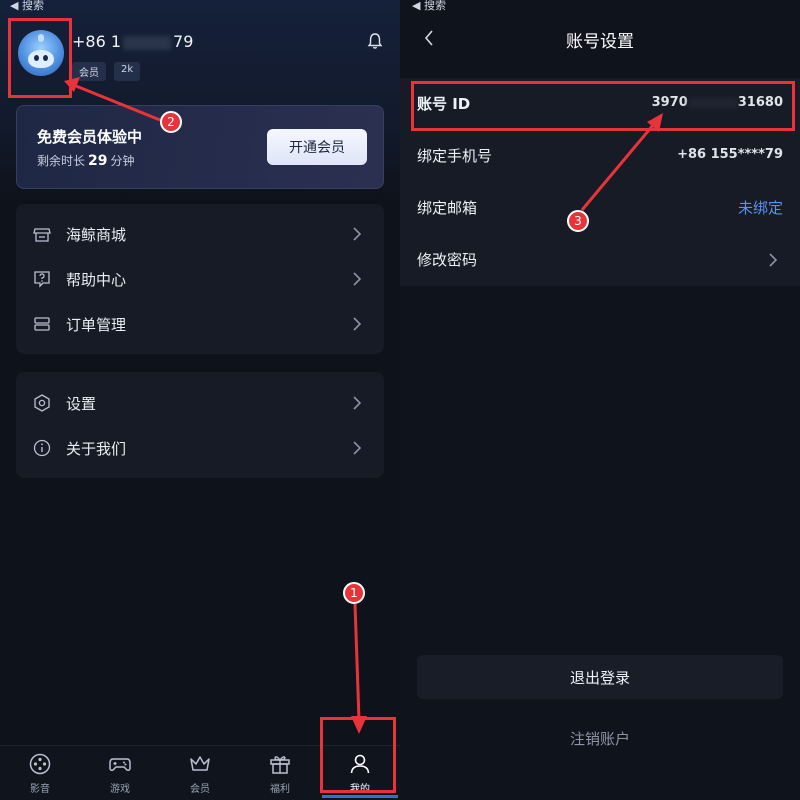 This screenshot has width=800, height=800. What do you see at coordinates (600, 260) in the screenshot?
I see `row-change-password: 修改密码` at bounding box center [600, 260].